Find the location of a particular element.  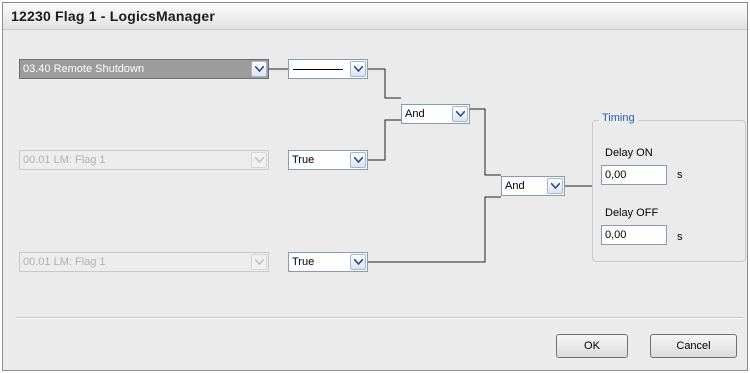

delay-off-value: 0,00 is located at coordinates (616, 235).